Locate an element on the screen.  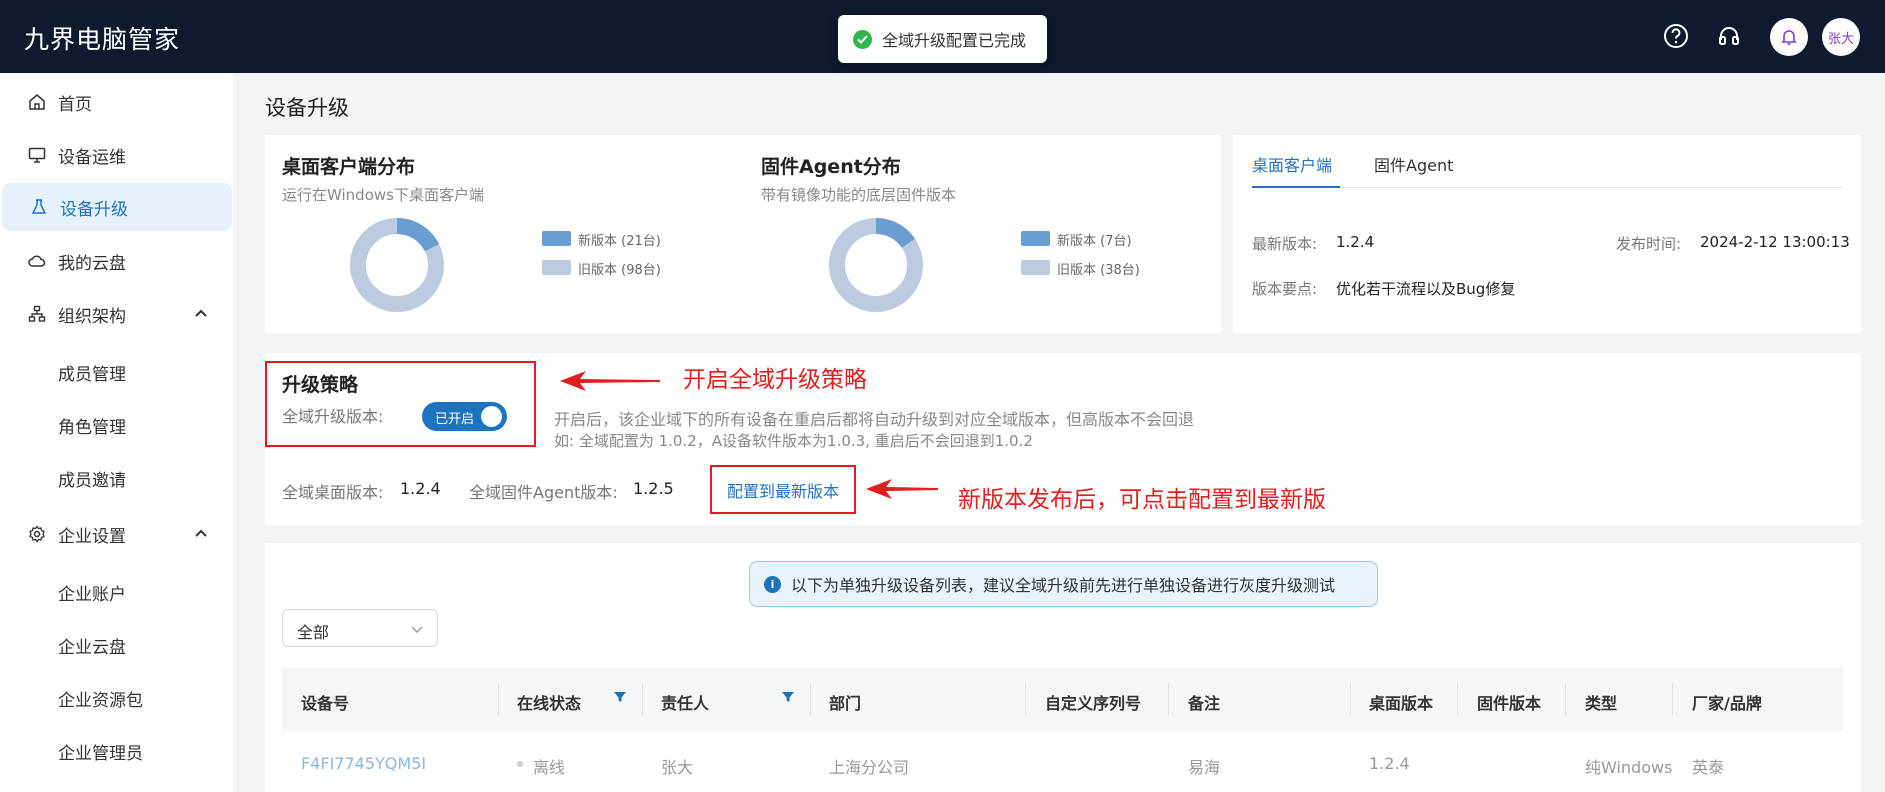
column-header: 备注 is located at coordinates (1204, 702).